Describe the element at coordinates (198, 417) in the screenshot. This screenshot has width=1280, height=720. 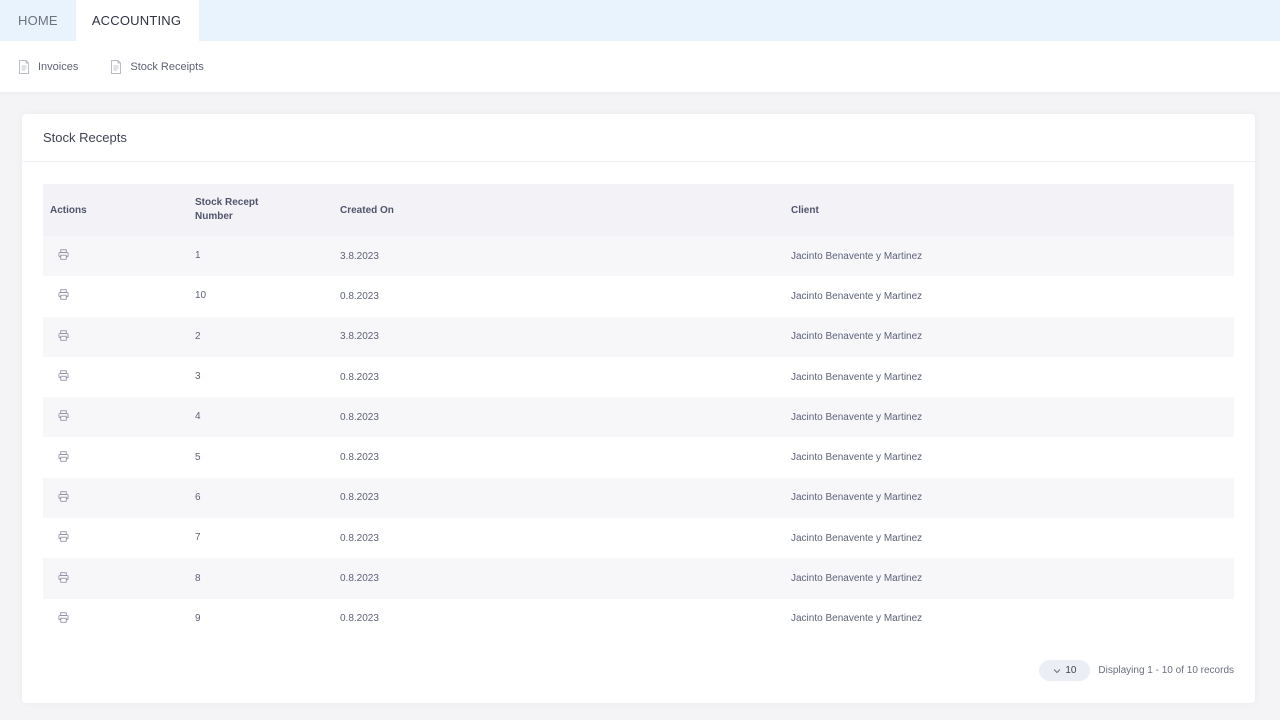
I see `row-stock-recept-number: 4` at that location.